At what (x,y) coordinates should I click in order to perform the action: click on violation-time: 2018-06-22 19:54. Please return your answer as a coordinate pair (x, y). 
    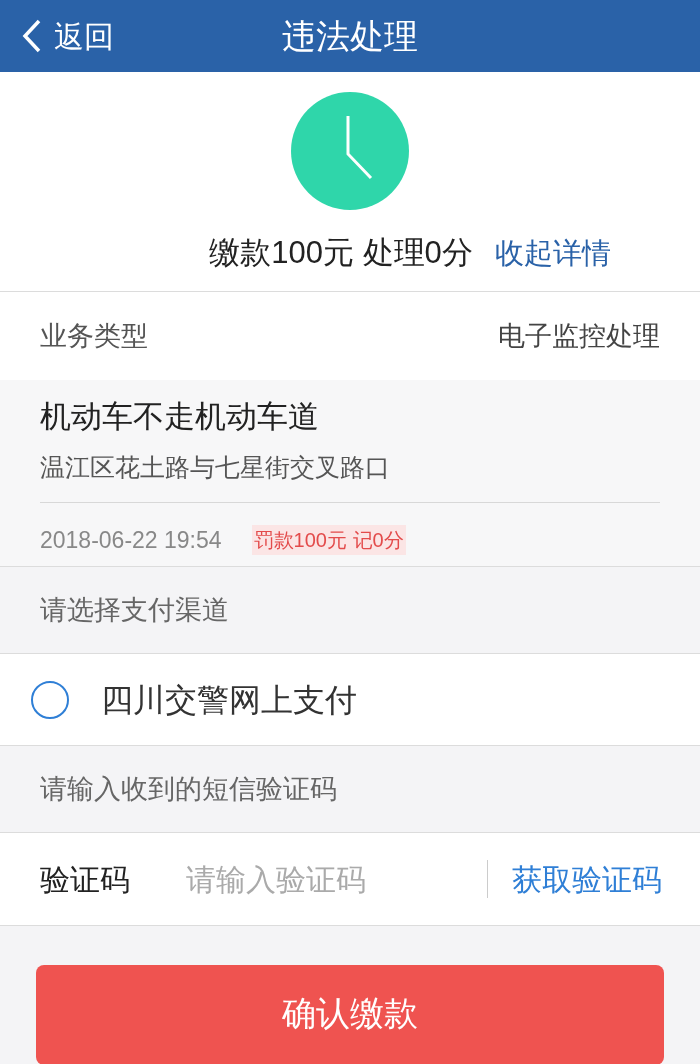
    Looking at the image, I should click on (131, 540).